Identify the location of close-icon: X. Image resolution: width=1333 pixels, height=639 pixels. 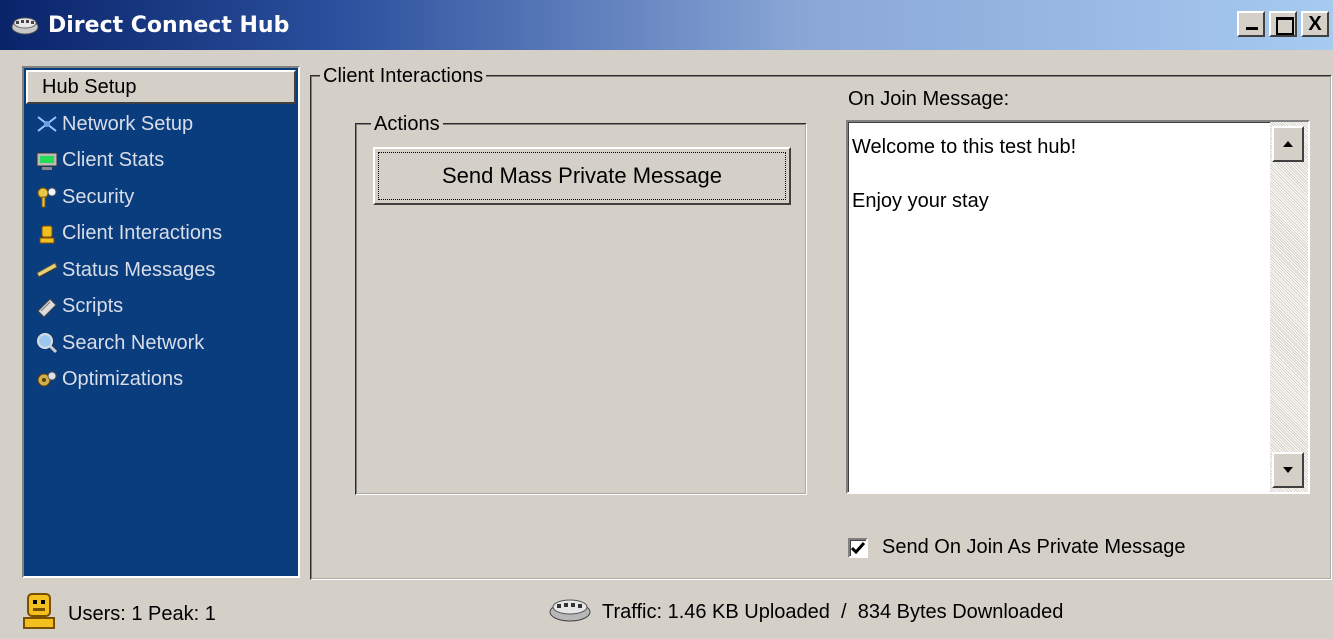
(1315, 24).